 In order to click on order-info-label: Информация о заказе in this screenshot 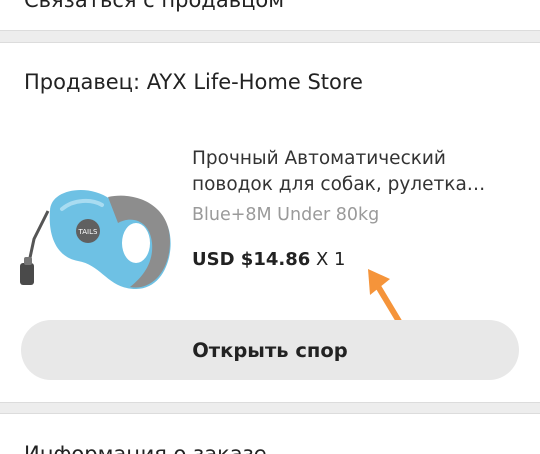, I will do `click(145, 448)`.